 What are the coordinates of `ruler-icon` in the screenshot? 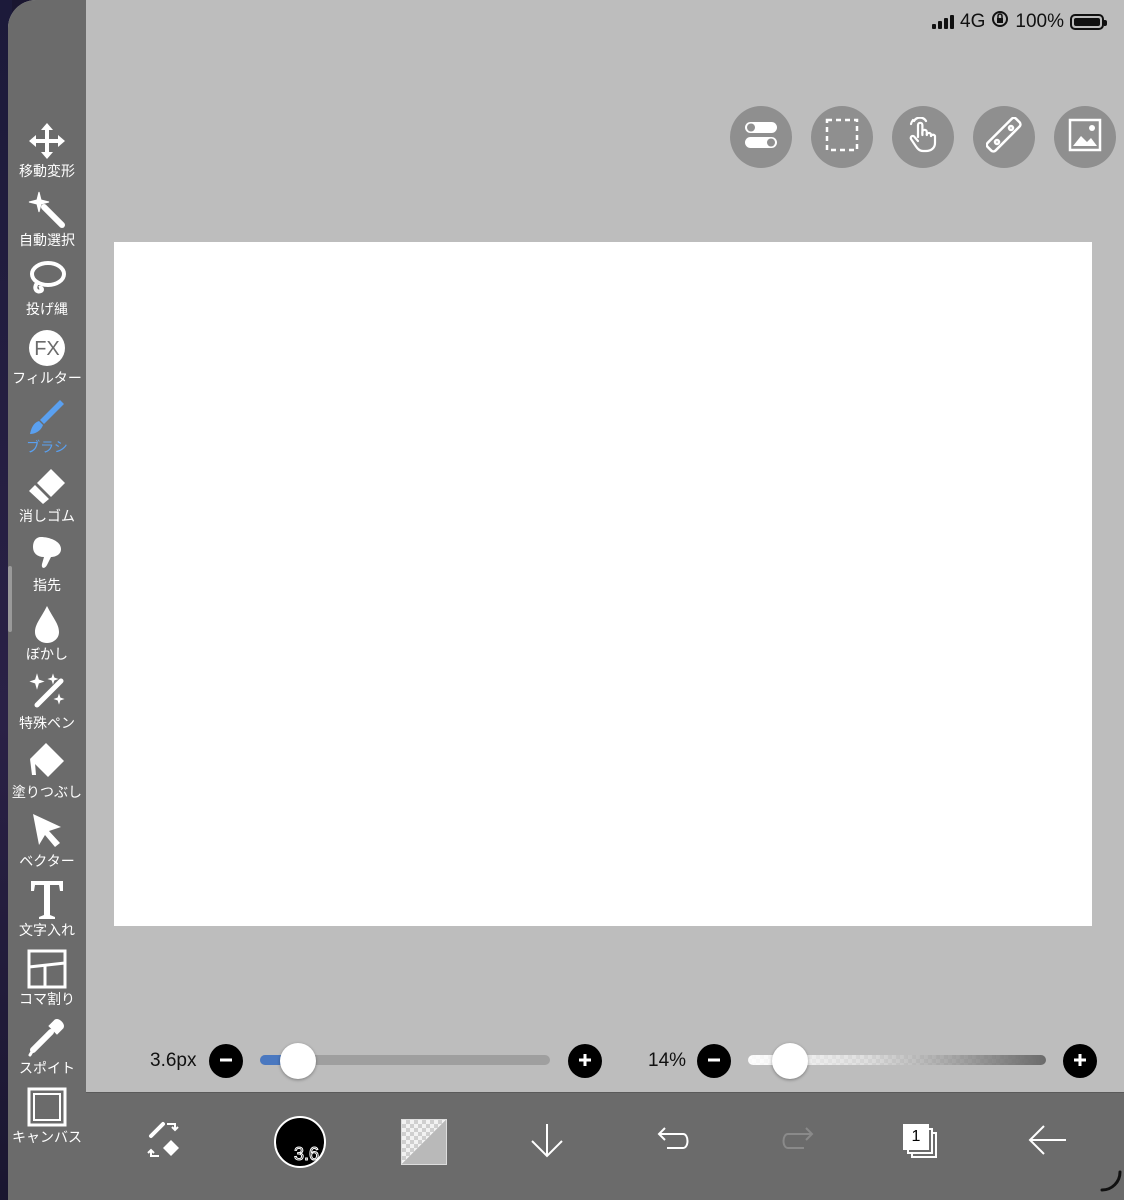 It's located at (1003, 136).